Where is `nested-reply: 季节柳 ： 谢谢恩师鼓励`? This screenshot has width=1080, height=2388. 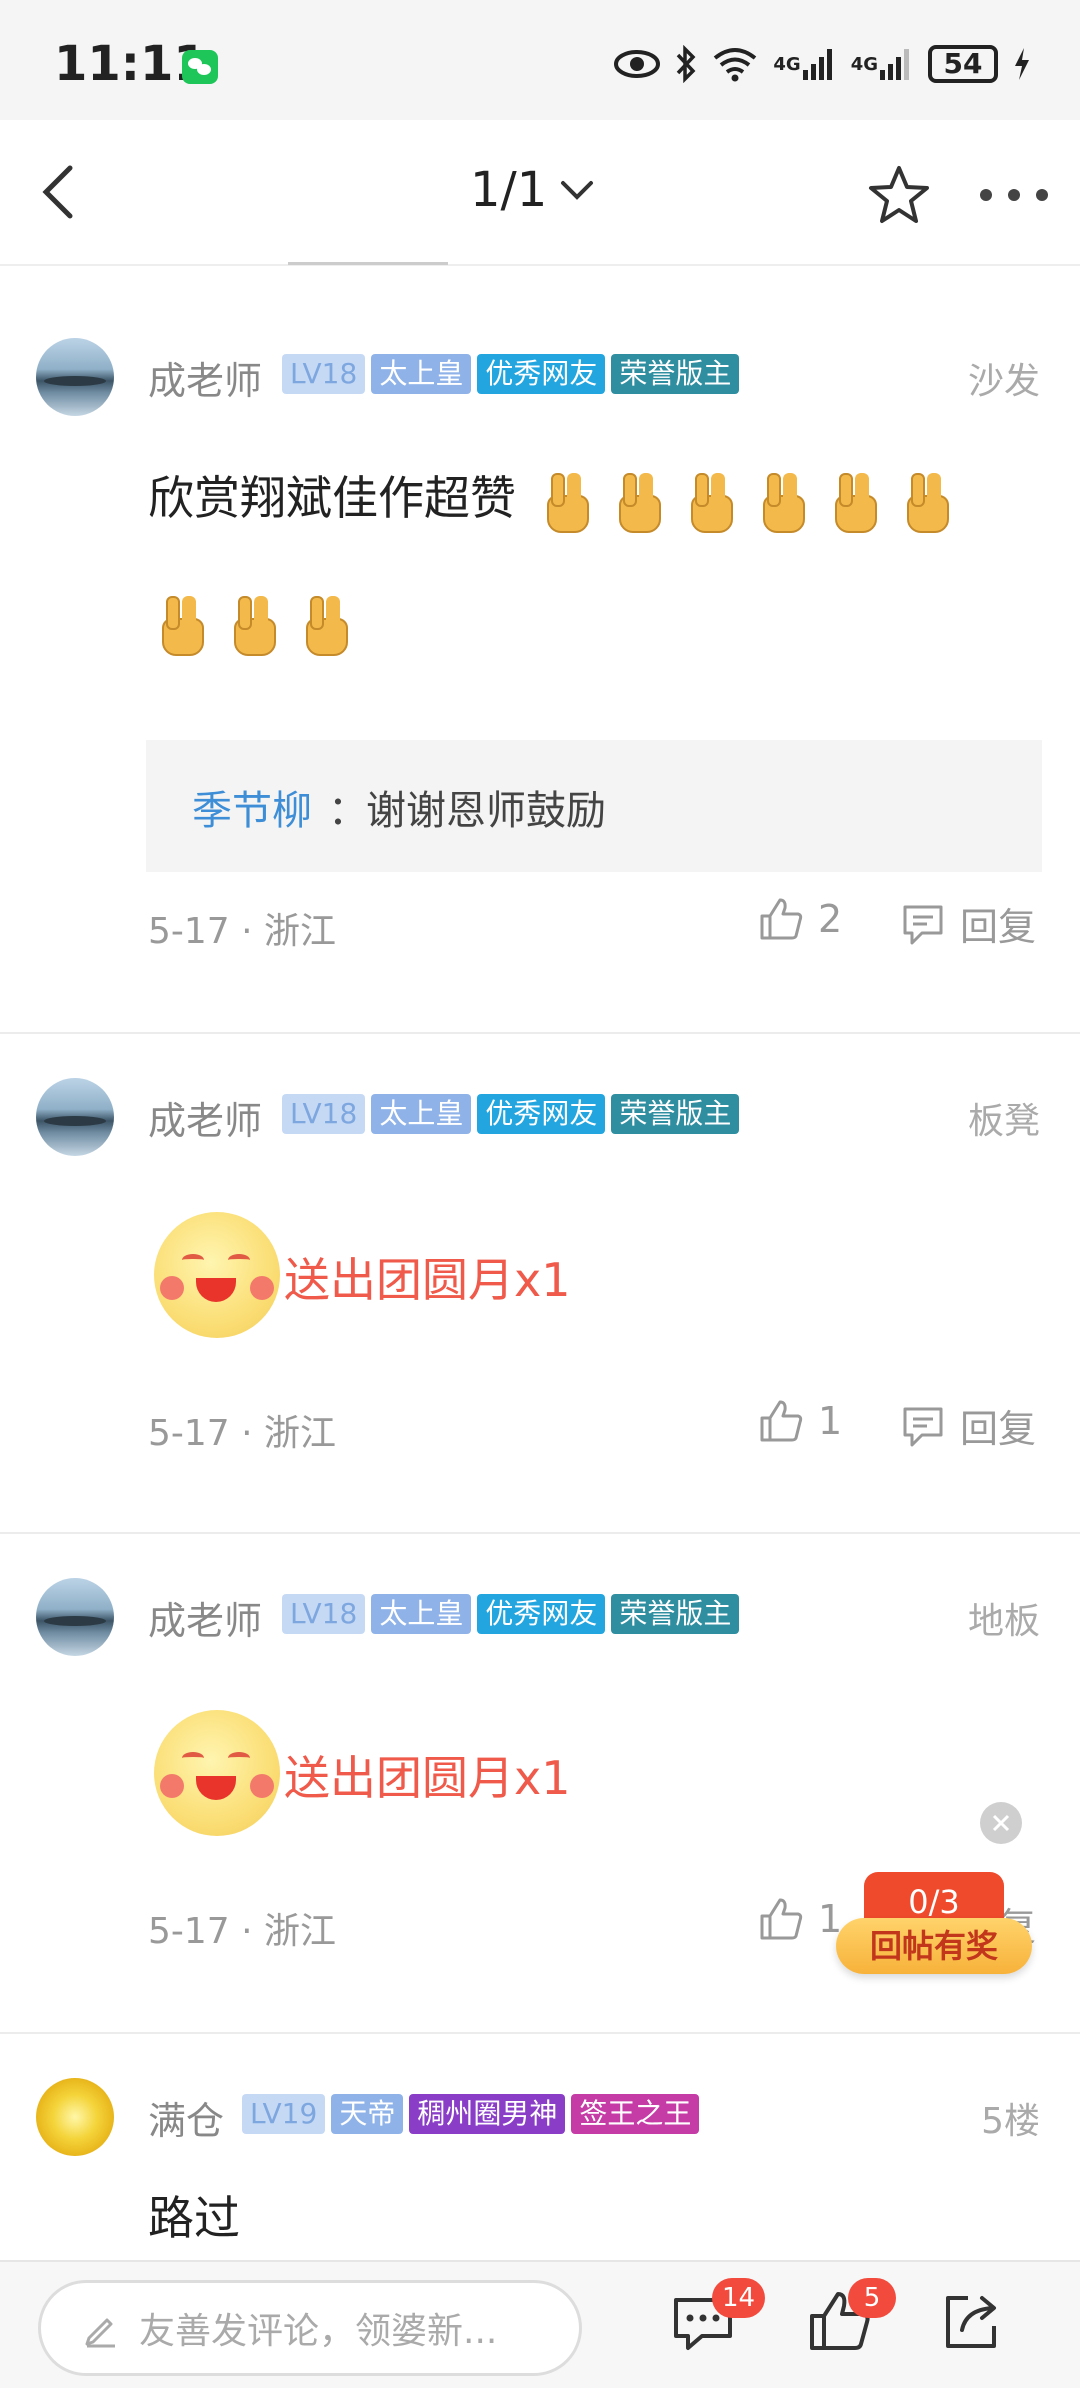 nested-reply: 季节柳 ： 谢谢恩师鼓励 is located at coordinates (594, 806).